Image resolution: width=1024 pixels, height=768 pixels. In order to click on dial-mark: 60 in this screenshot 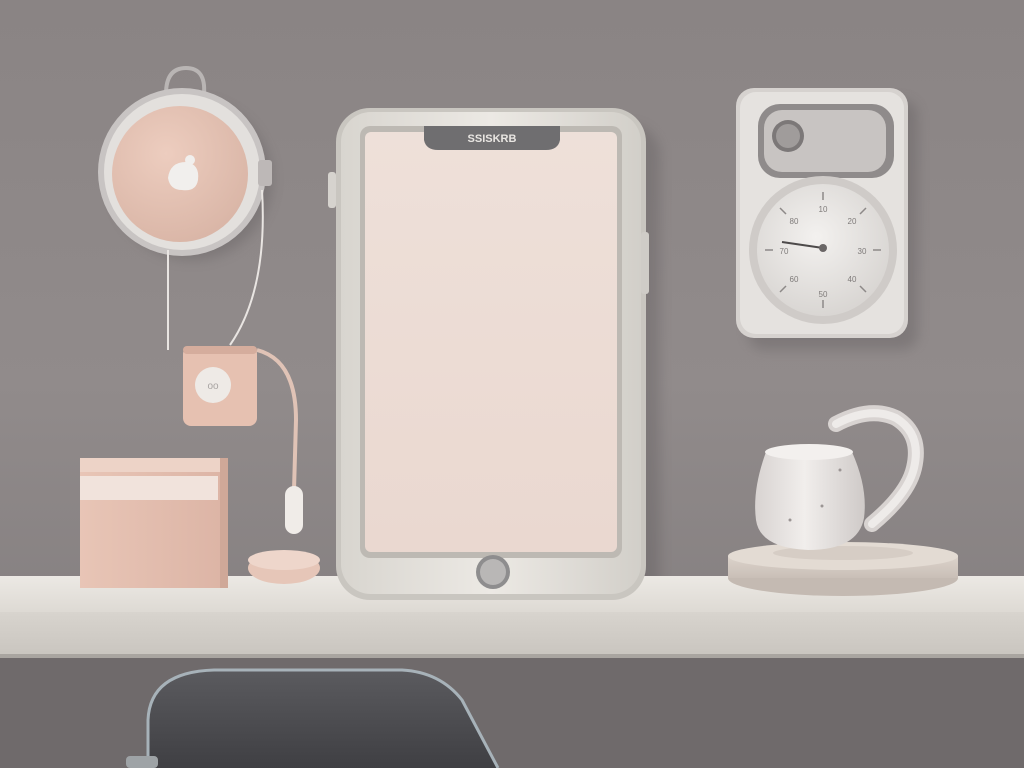, I will do `click(794, 279)`.